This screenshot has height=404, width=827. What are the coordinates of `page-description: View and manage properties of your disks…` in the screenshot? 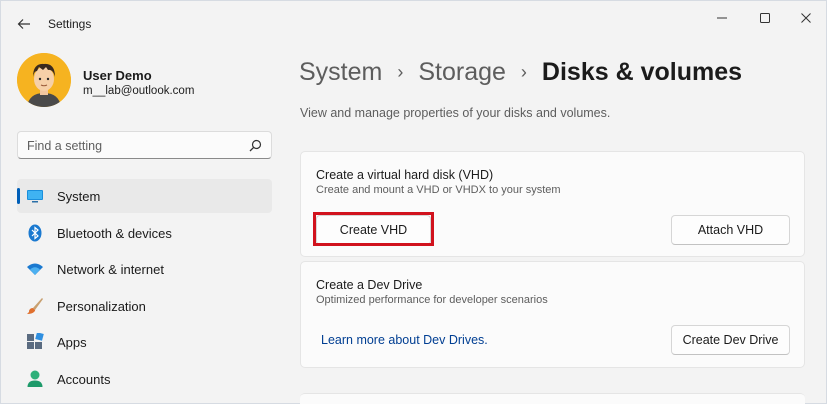 It's located at (455, 113).